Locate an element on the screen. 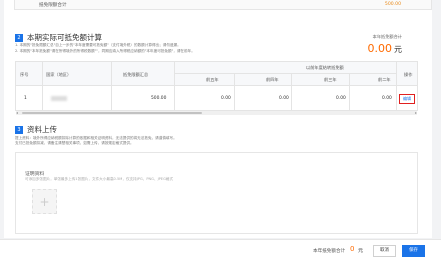 Image resolution: width=441 pixels, height=262 pixels. add-image-button: + is located at coordinates (44, 201).